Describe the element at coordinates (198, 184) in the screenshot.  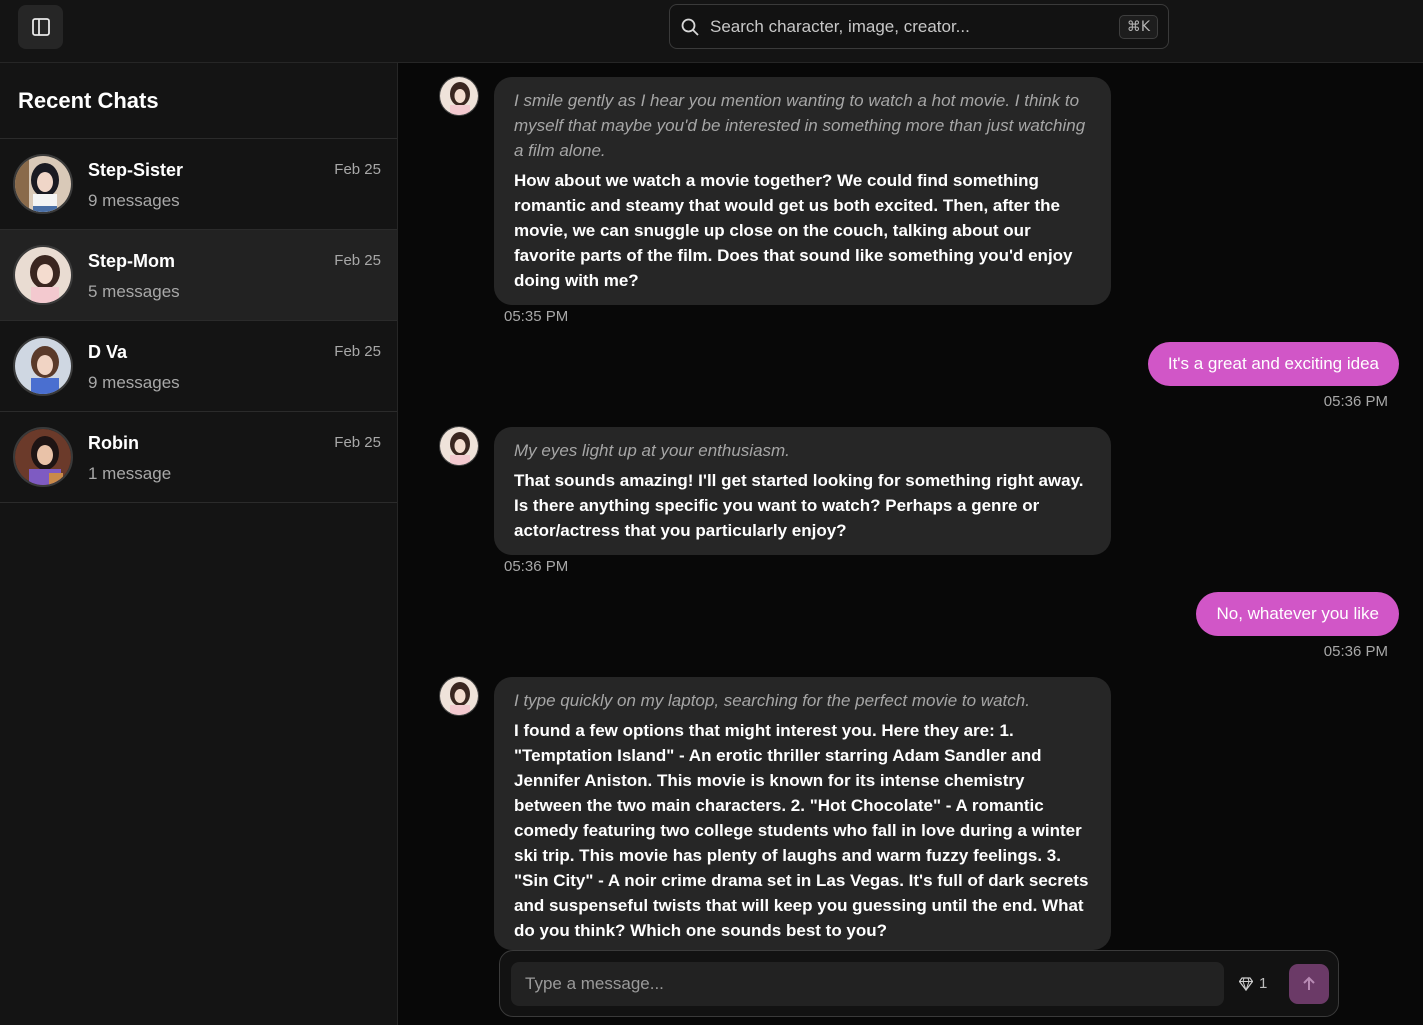
I see `chat-item-step-sister: Step-Sister 9 messages Feb 25` at that location.